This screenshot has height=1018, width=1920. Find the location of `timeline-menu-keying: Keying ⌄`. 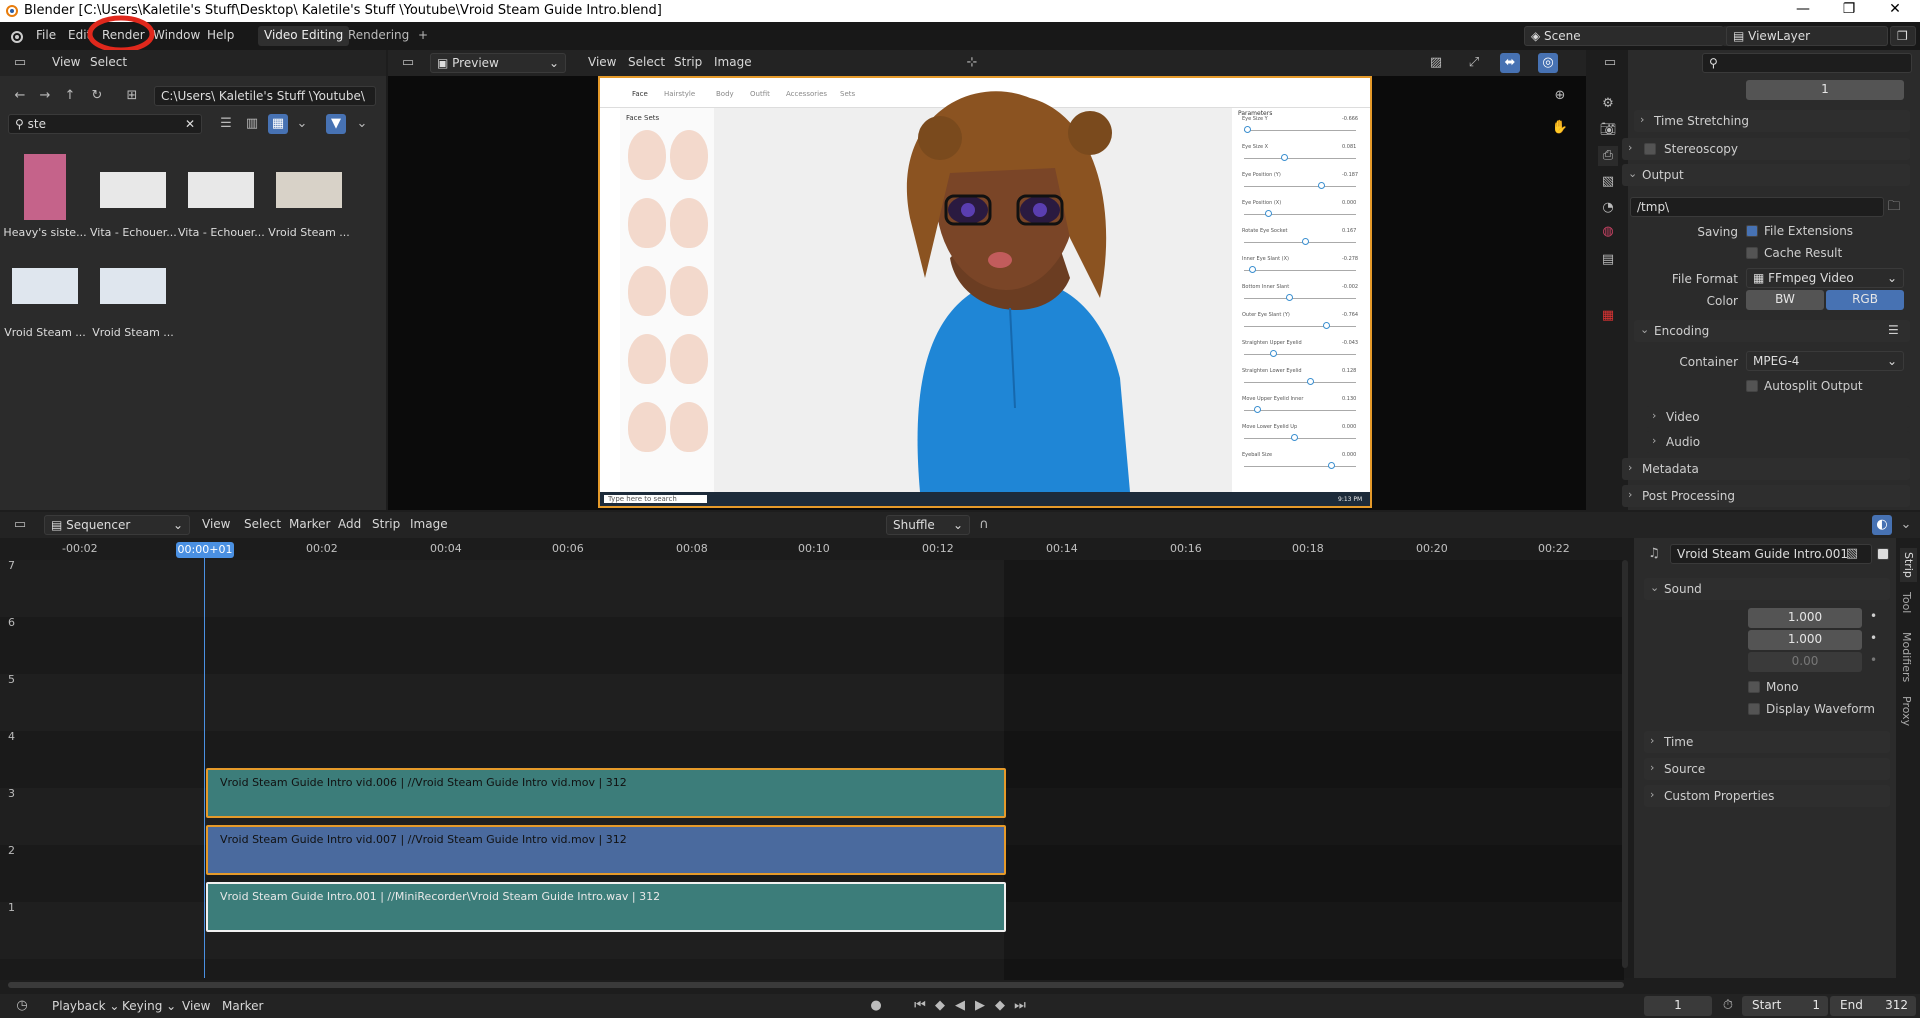

timeline-menu-keying: Keying ⌄ is located at coordinates (149, 1006).